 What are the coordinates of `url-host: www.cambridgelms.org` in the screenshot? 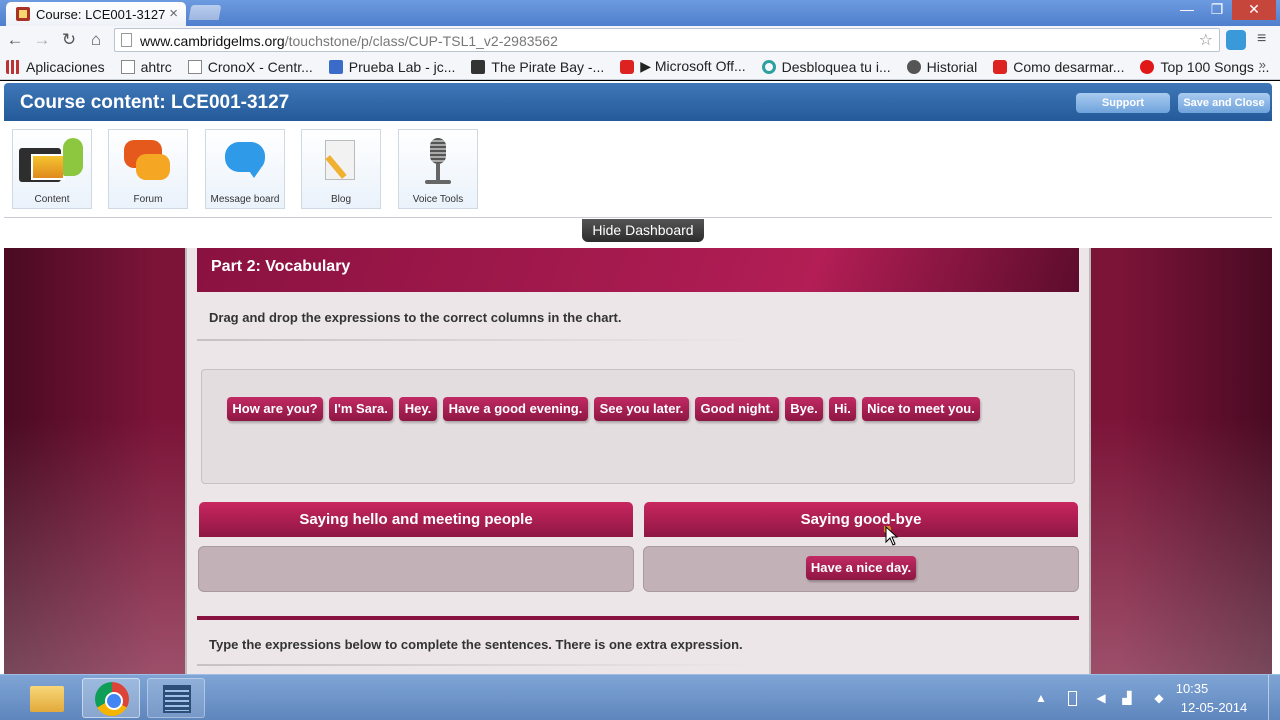 It's located at (212, 41).